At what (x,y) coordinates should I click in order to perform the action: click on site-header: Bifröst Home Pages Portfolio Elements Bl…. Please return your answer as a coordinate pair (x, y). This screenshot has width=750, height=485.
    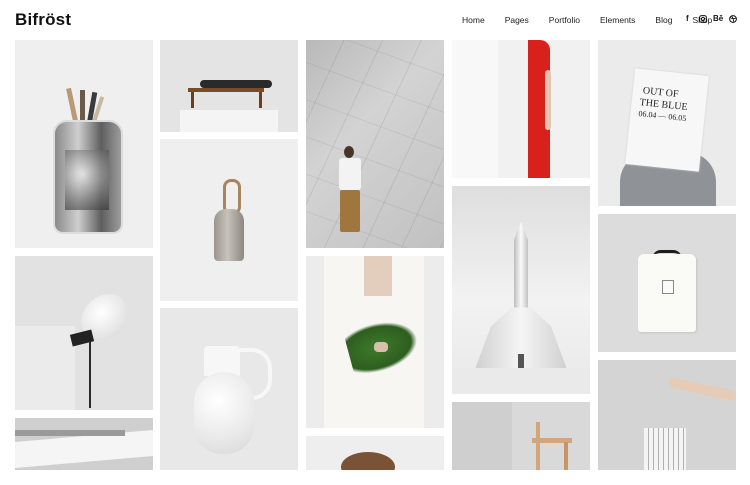
    Looking at the image, I should click on (375, 20).